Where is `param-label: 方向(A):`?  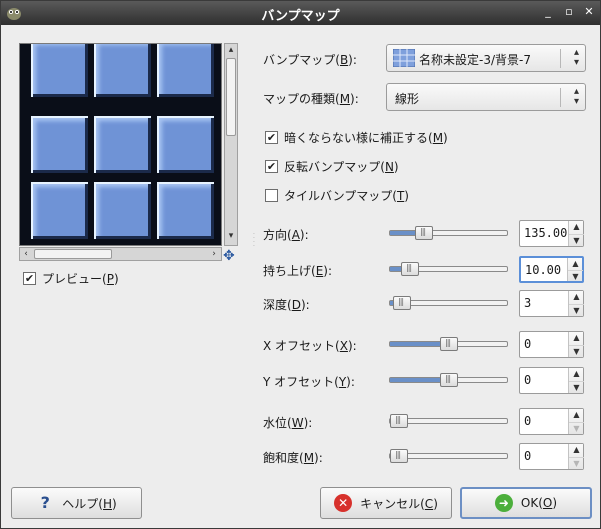 param-label: 方向(A): is located at coordinates (286, 235).